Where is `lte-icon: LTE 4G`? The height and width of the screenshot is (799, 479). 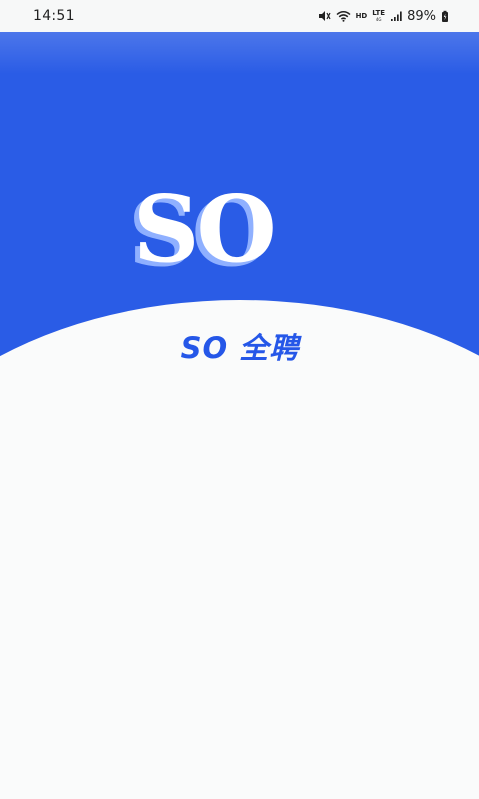 lte-icon: LTE 4G is located at coordinates (378, 16).